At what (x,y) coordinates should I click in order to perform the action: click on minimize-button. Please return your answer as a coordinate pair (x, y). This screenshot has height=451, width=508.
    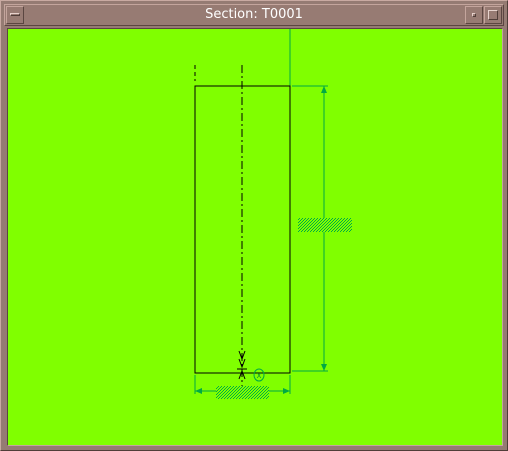
    Looking at the image, I should click on (474, 15).